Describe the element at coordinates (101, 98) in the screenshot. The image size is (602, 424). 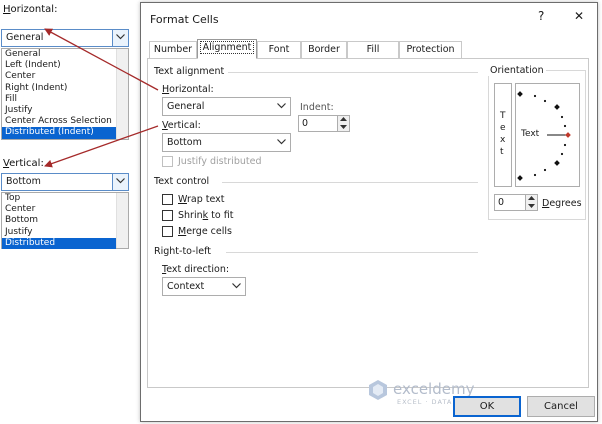
I see `annotation-arrows` at that location.